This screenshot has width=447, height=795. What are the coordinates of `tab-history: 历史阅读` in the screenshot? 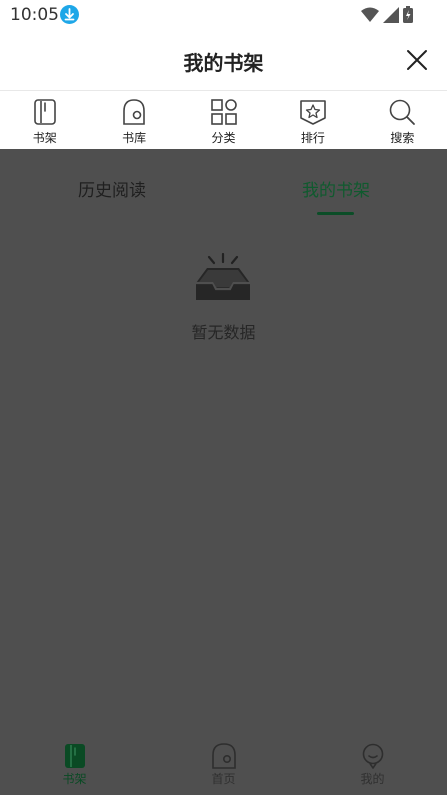 It's located at (112, 188).